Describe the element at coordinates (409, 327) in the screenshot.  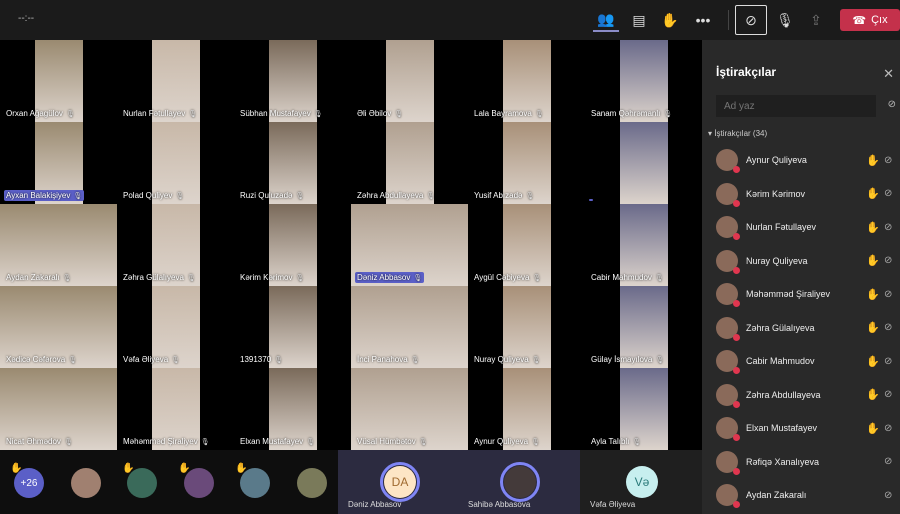
I see `video-tile: İnci Panahova 🎙` at that location.